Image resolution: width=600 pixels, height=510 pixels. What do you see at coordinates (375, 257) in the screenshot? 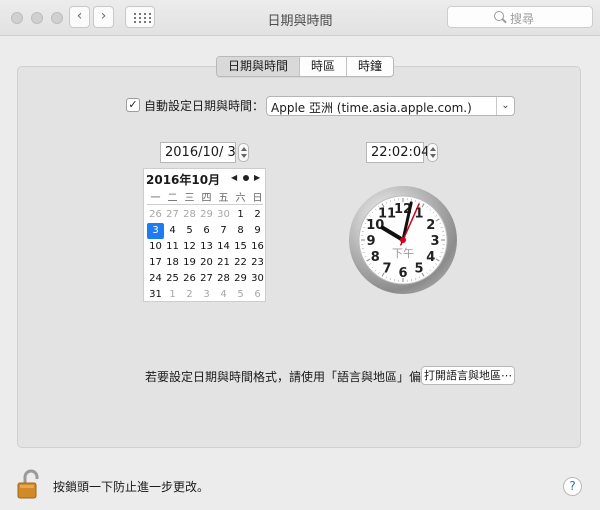
I see `clock-number: 8` at bounding box center [375, 257].